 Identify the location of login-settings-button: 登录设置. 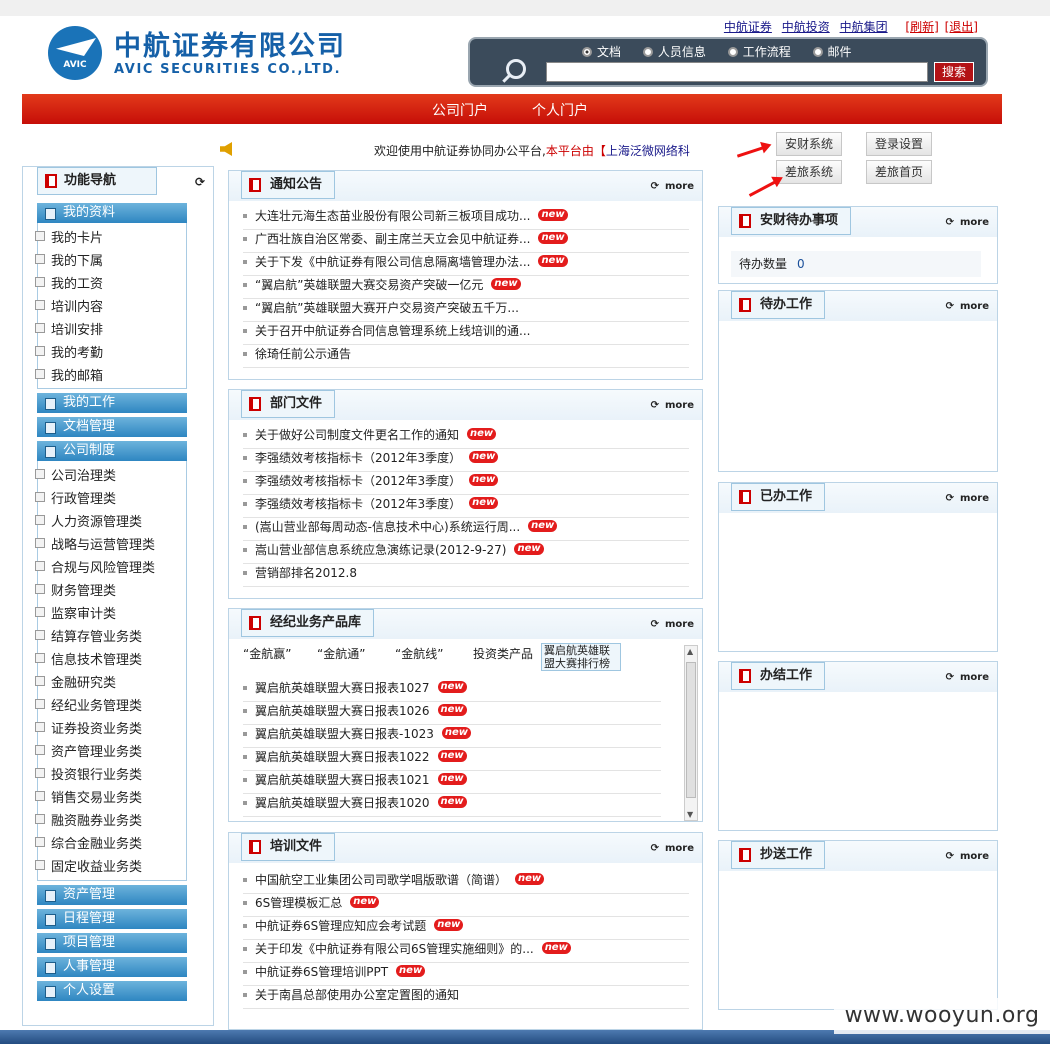
(899, 144).